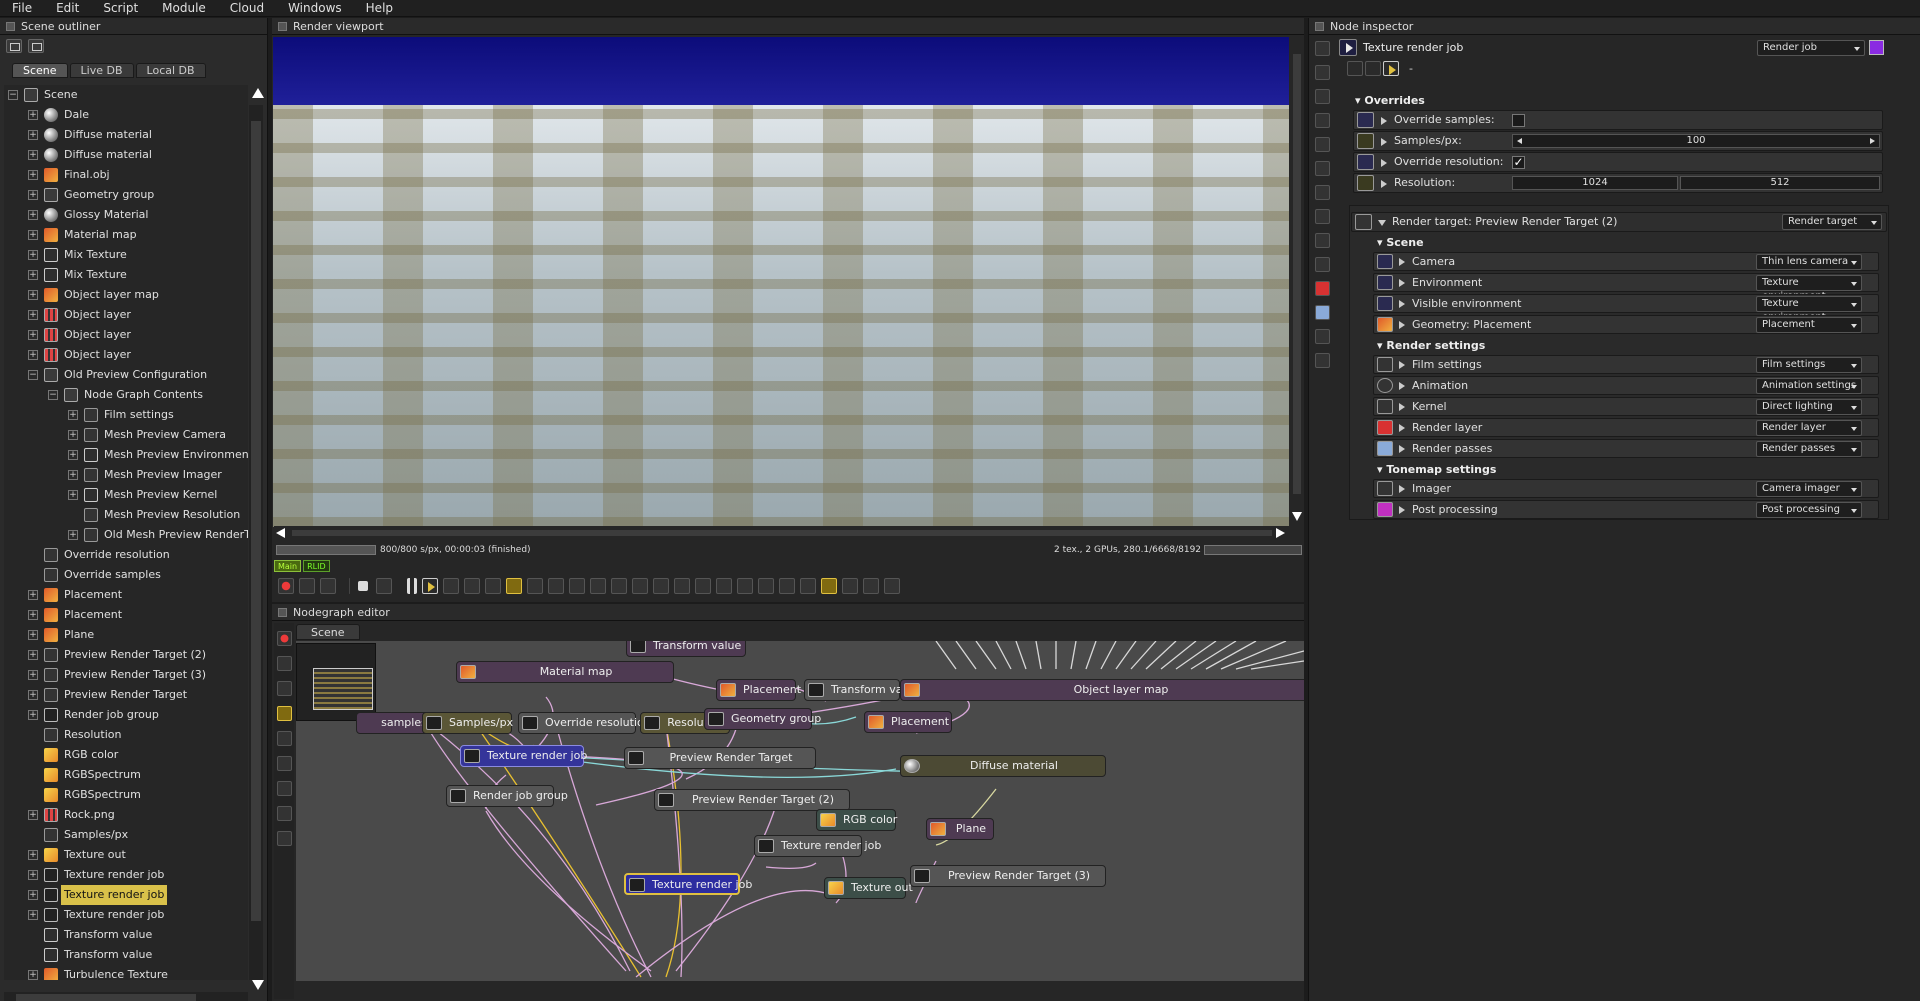 This screenshot has height=1001, width=1920. What do you see at coordinates (724, 586) in the screenshot?
I see `recenter-icon` at bounding box center [724, 586].